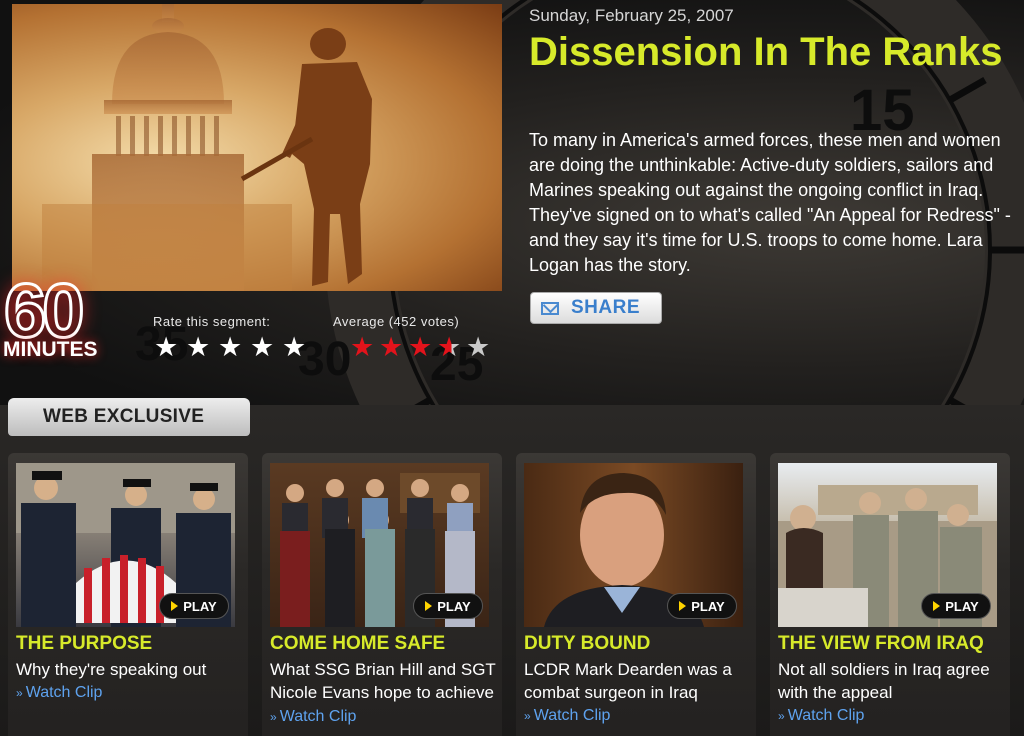 The width and height of the screenshot is (1024, 736). I want to click on clip-title: THE VIEW FROM IRAQ, so click(881, 644).